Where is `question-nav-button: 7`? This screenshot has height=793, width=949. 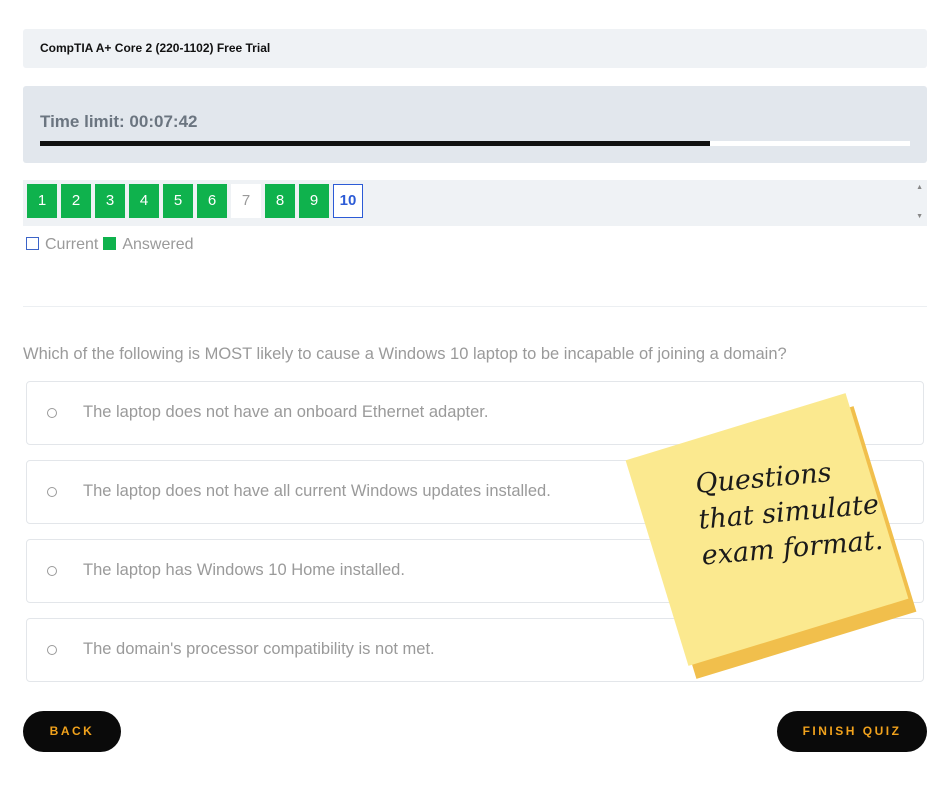 question-nav-button: 7 is located at coordinates (246, 201).